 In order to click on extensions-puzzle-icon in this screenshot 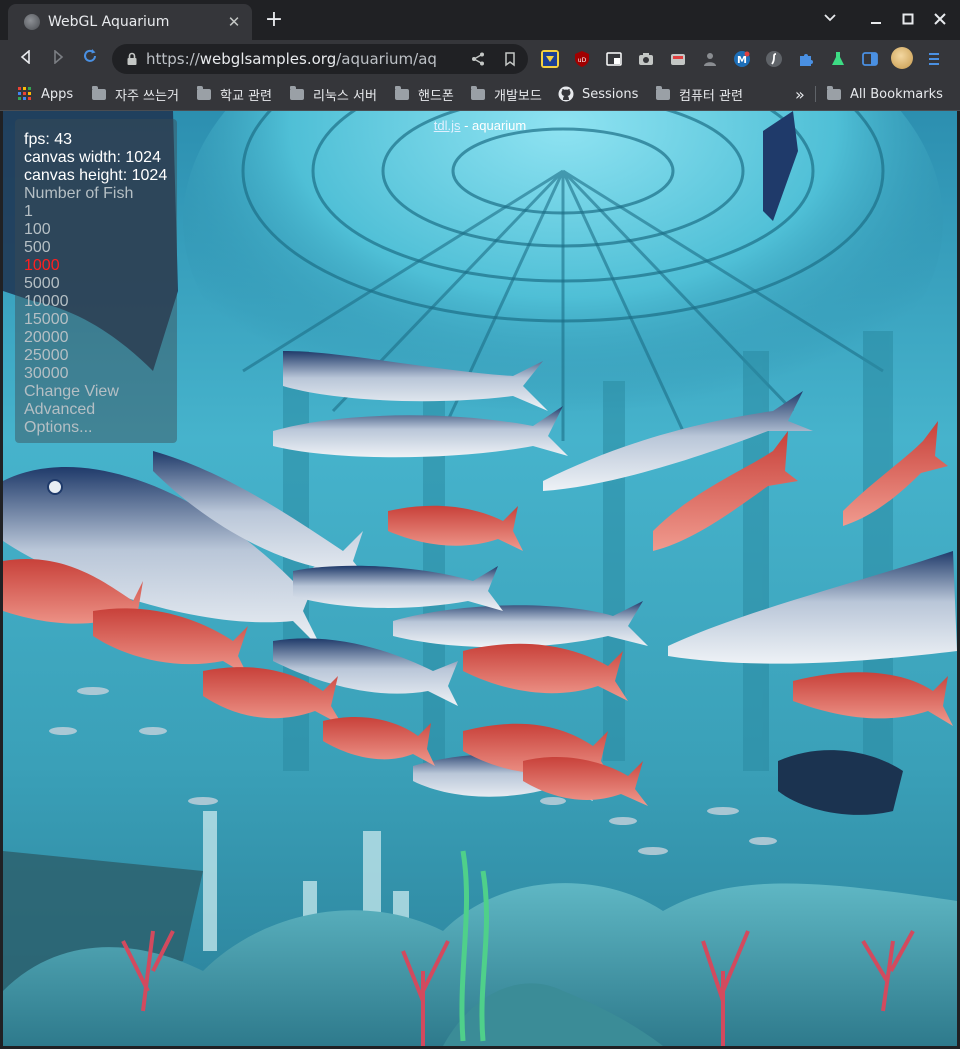, I will do `click(806, 59)`.